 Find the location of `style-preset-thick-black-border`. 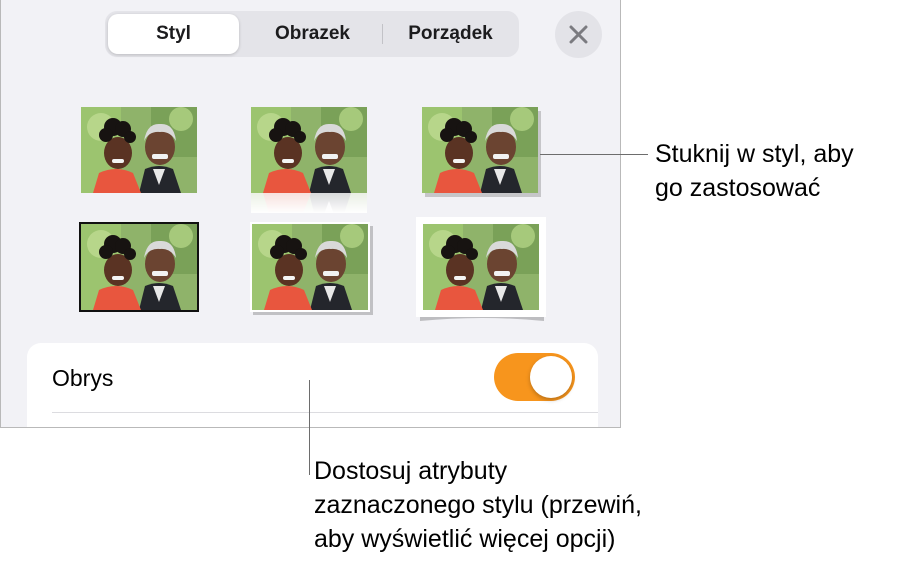

style-preset-thick-black-border is located at coordinates (139, 267).